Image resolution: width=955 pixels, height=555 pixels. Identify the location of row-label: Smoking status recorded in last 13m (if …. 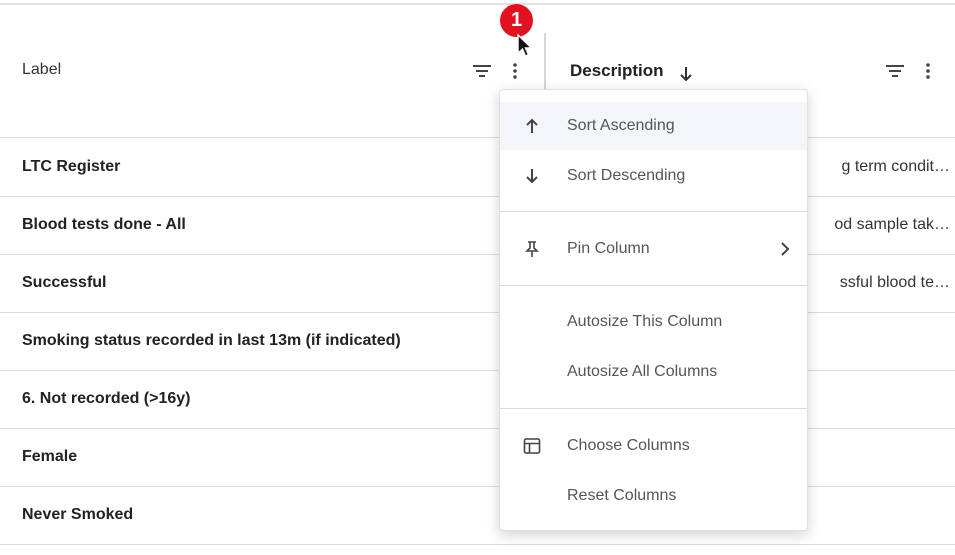
(211, 340).